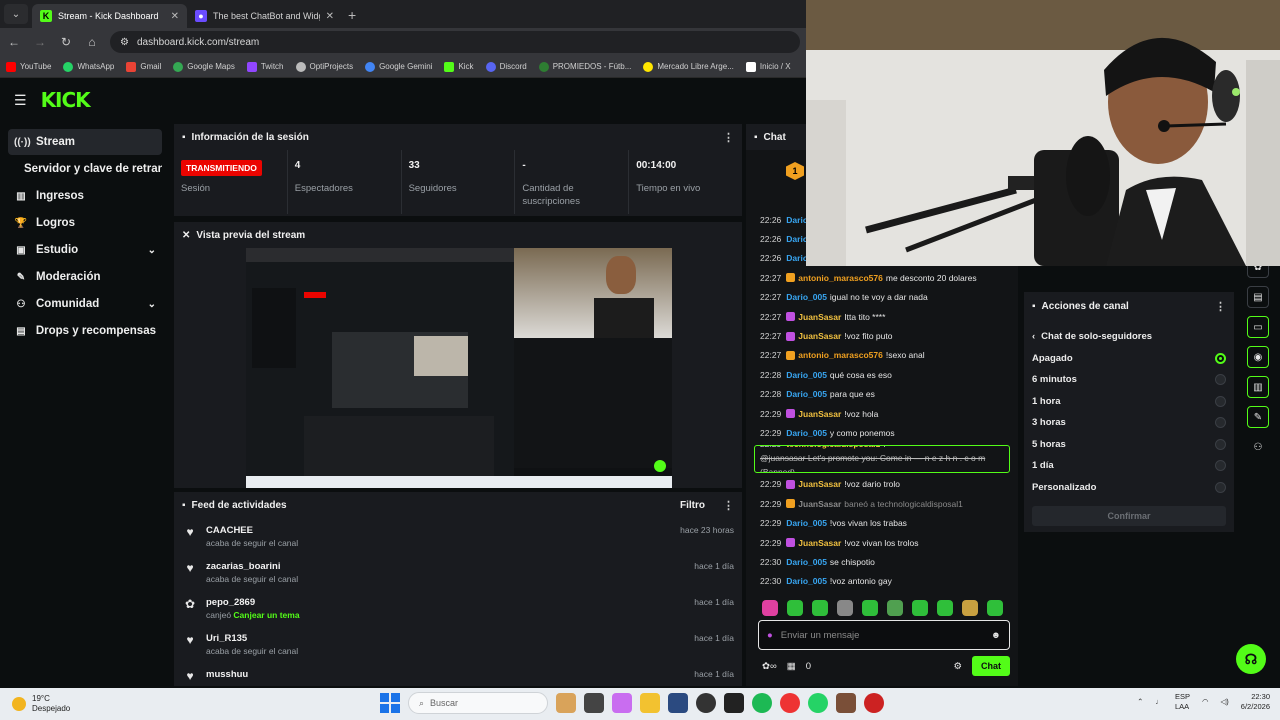 The image size is (1280, 720). What do you see at coordinates (1129, 337) in the screenshot?
I see `back-to-actions: ‹ Chat de solo-seguidores` at bounding box center [1129, 337].